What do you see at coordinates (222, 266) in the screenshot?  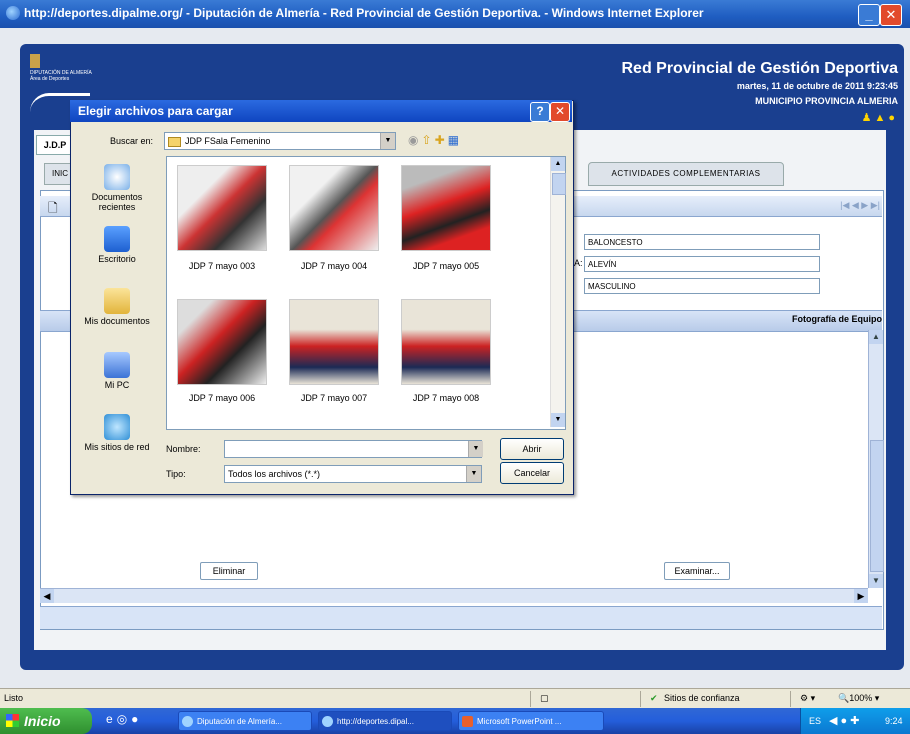 I see `file-caption: JDP 7 mayo 003` at bounding box center [222, 266].